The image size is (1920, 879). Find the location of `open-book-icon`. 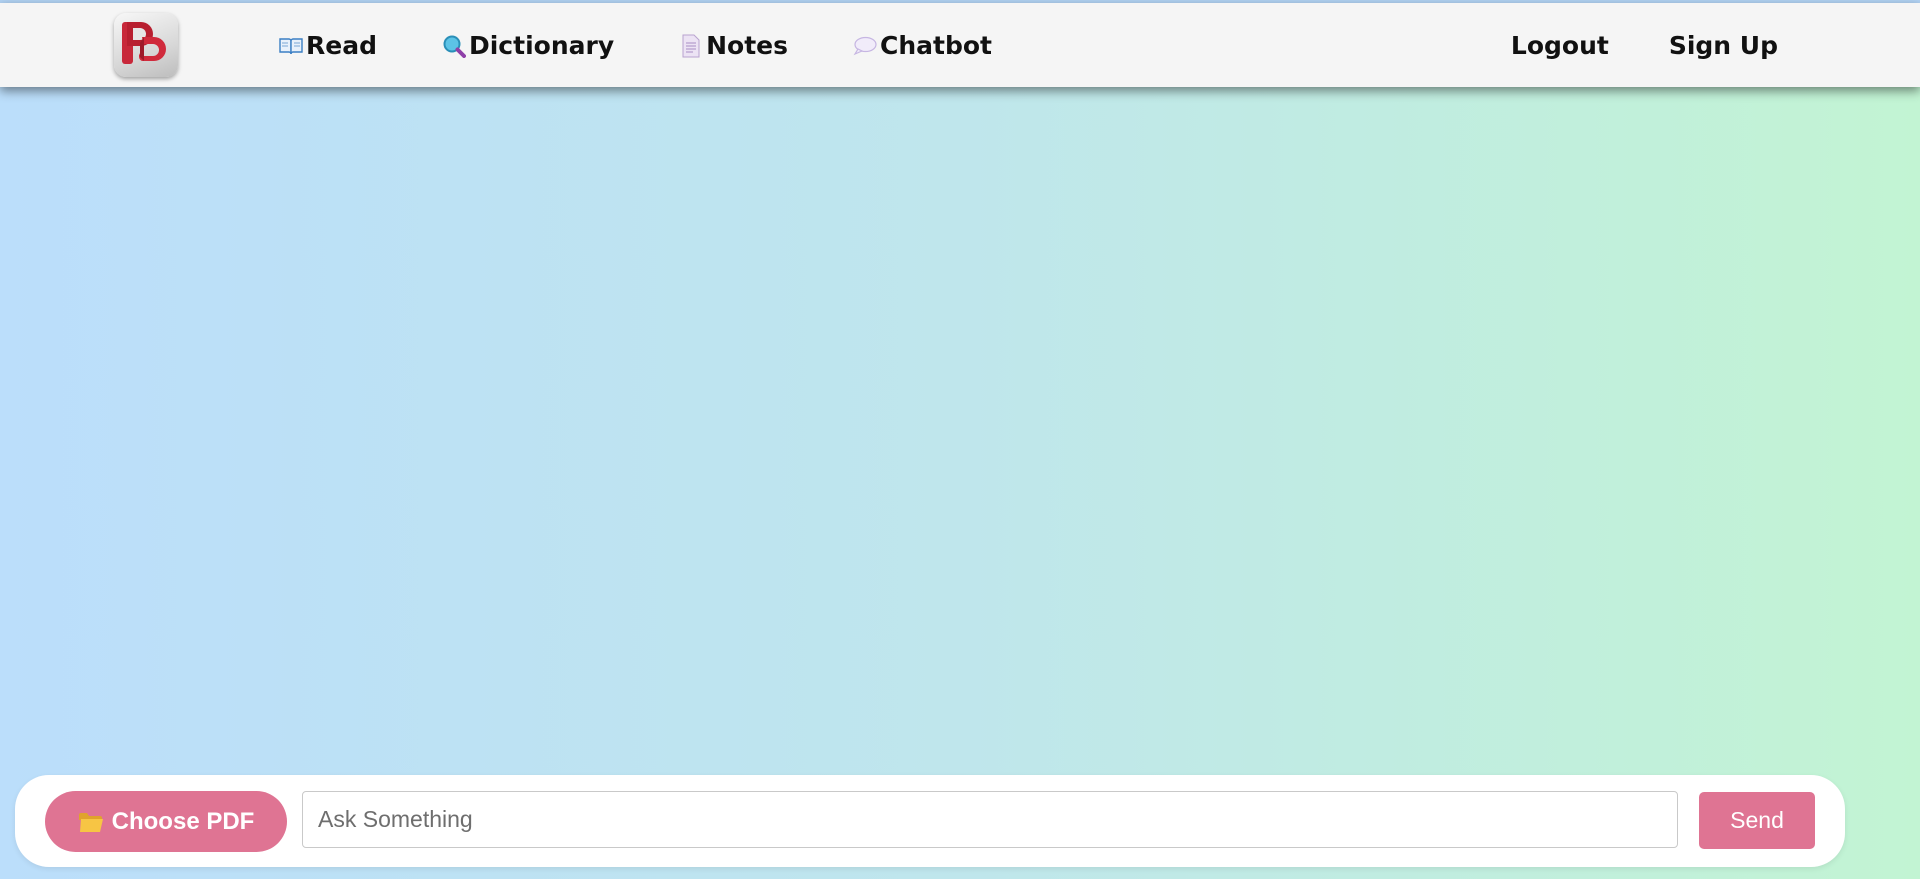

open-book-icon is located at coordinates (291, 46).